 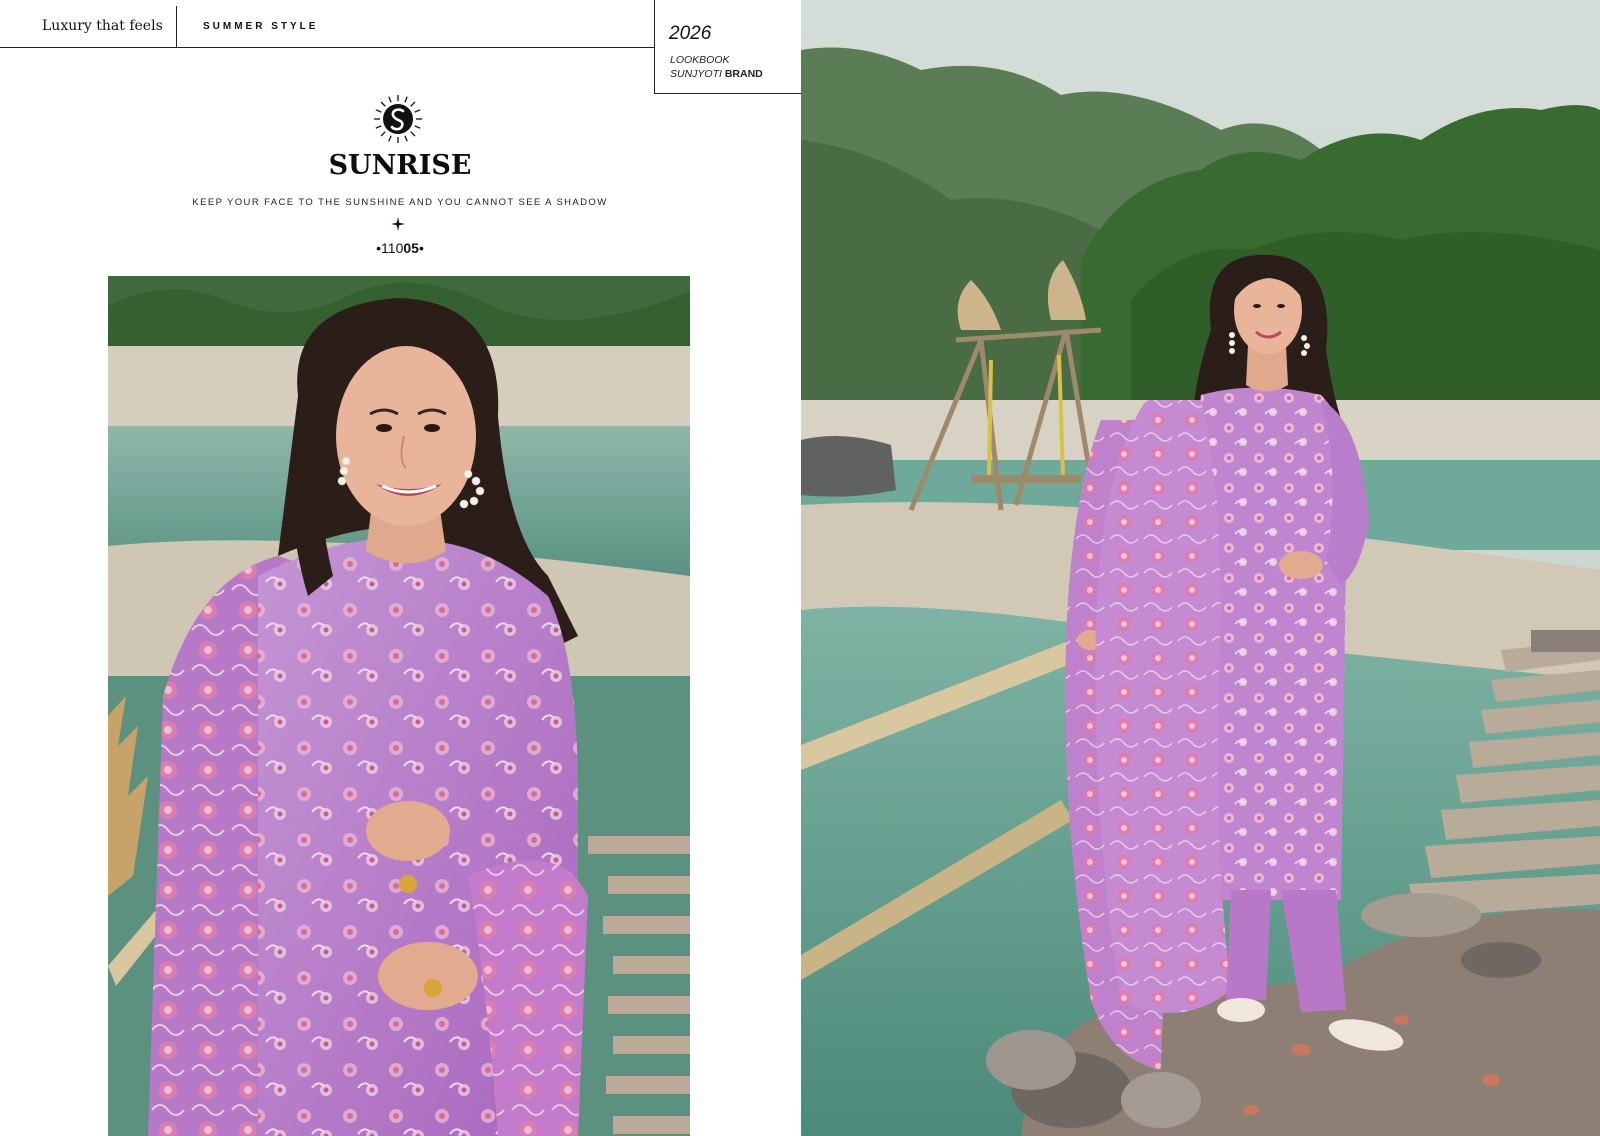 What do you see at coordinates (398, 224) in the screenshot?
I see `sparkle-icon` at bounding box center [398, 224].